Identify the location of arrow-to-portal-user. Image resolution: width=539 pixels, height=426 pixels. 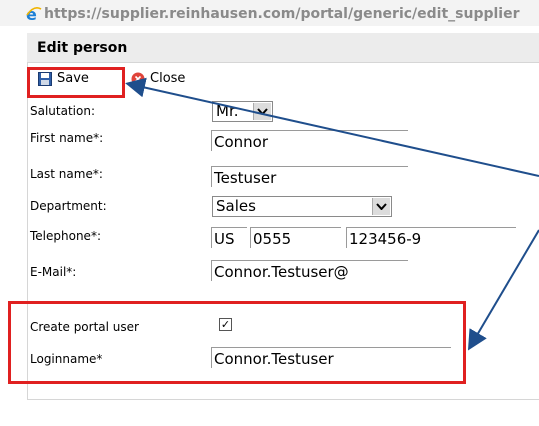
(503, 290).